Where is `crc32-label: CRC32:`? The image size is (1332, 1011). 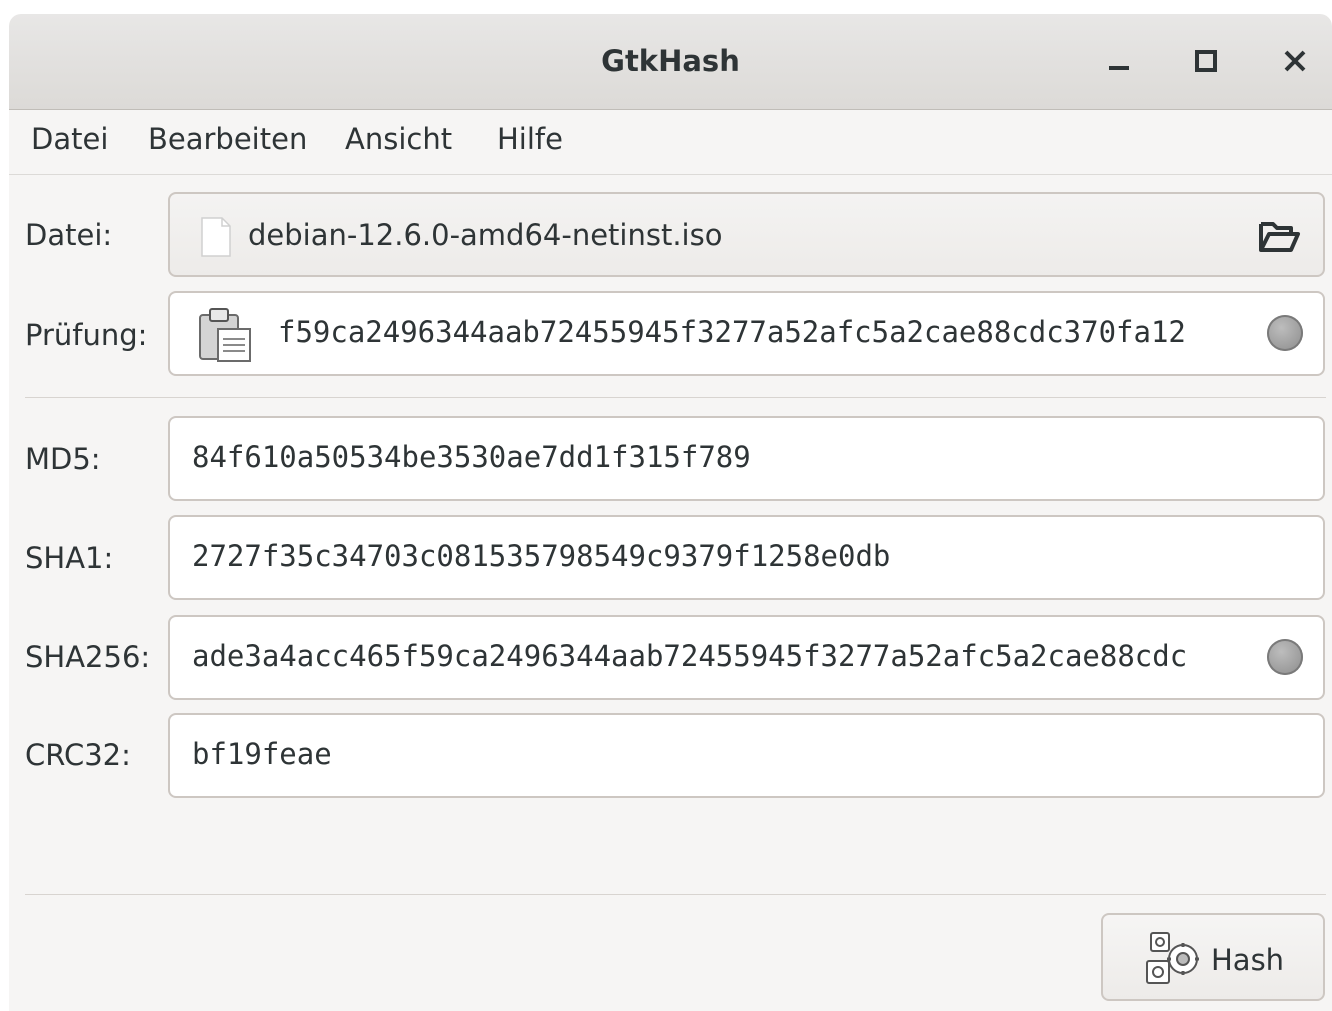 crc32-label: CRC32: is located at coordinates (78, 755).